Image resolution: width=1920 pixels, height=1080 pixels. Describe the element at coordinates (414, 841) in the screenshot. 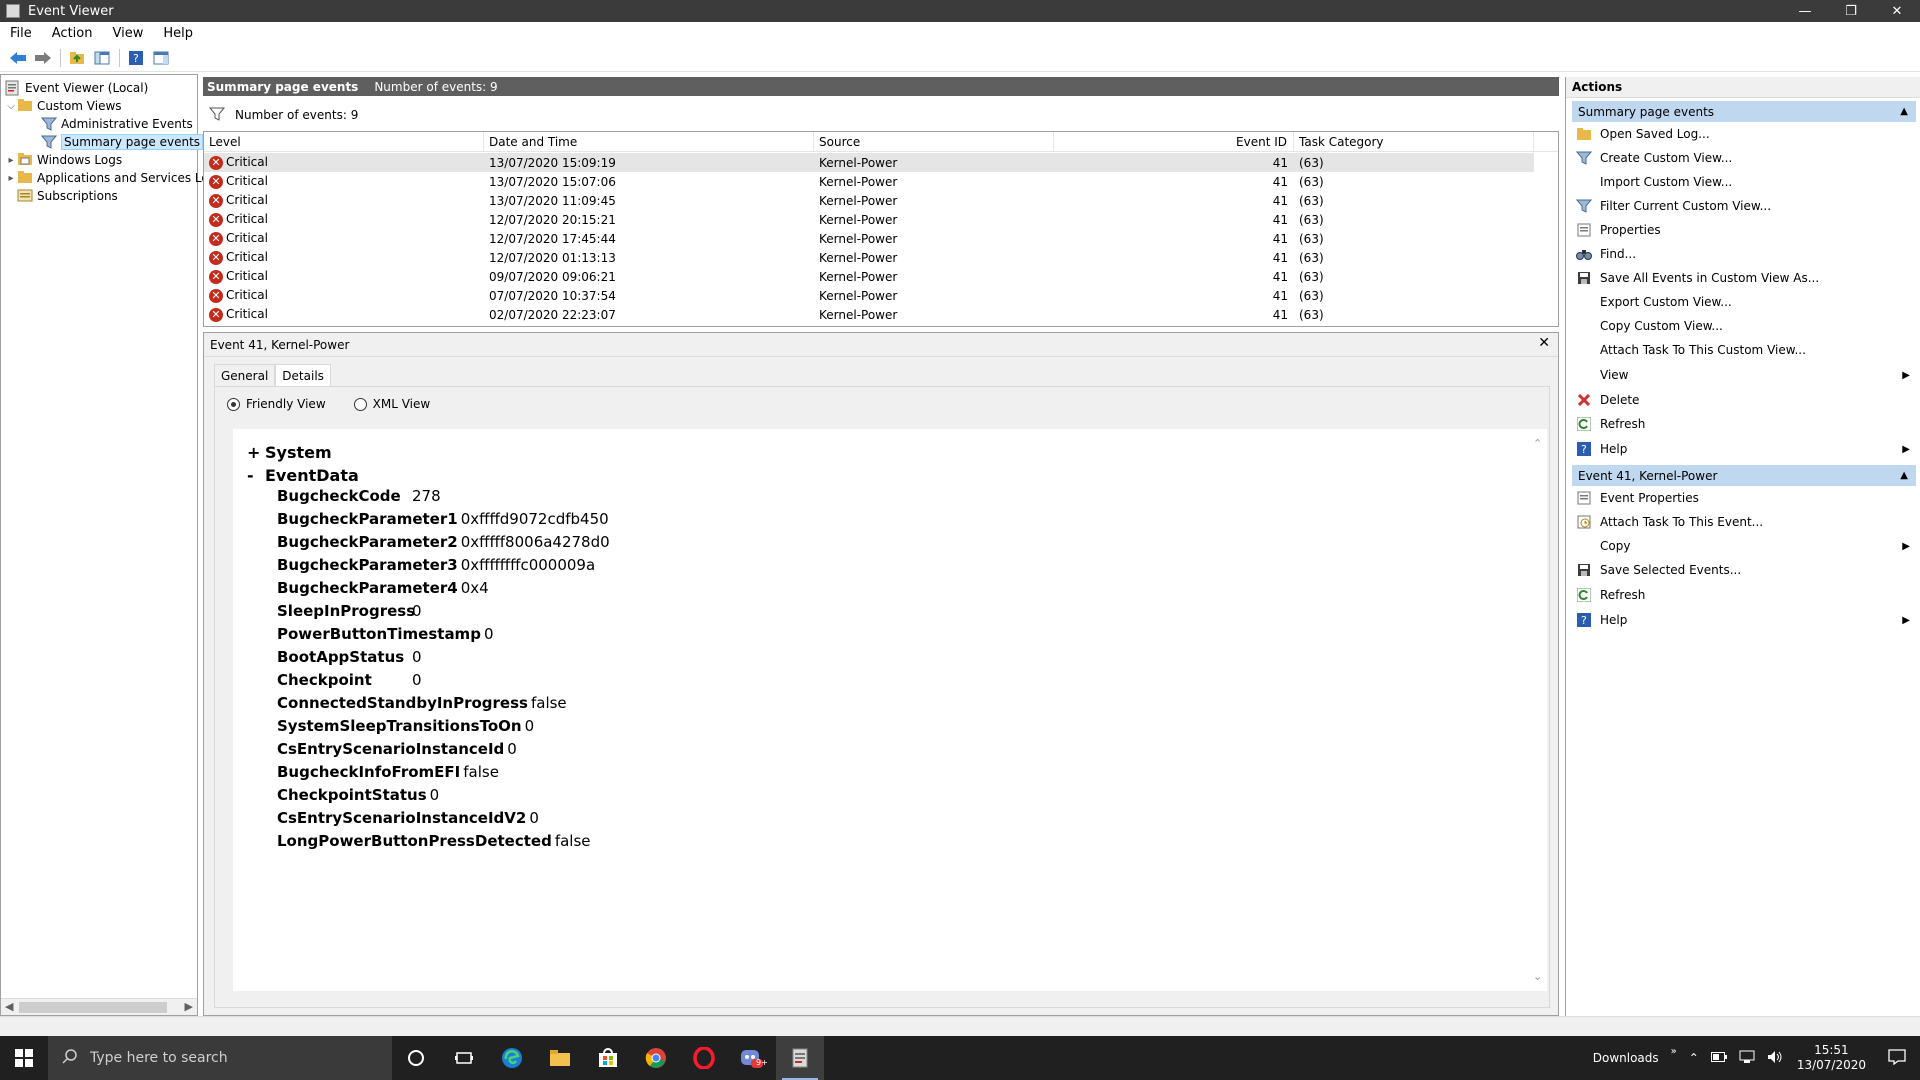

I see `field-key: LongPowerButtonPressDetected` at that location.